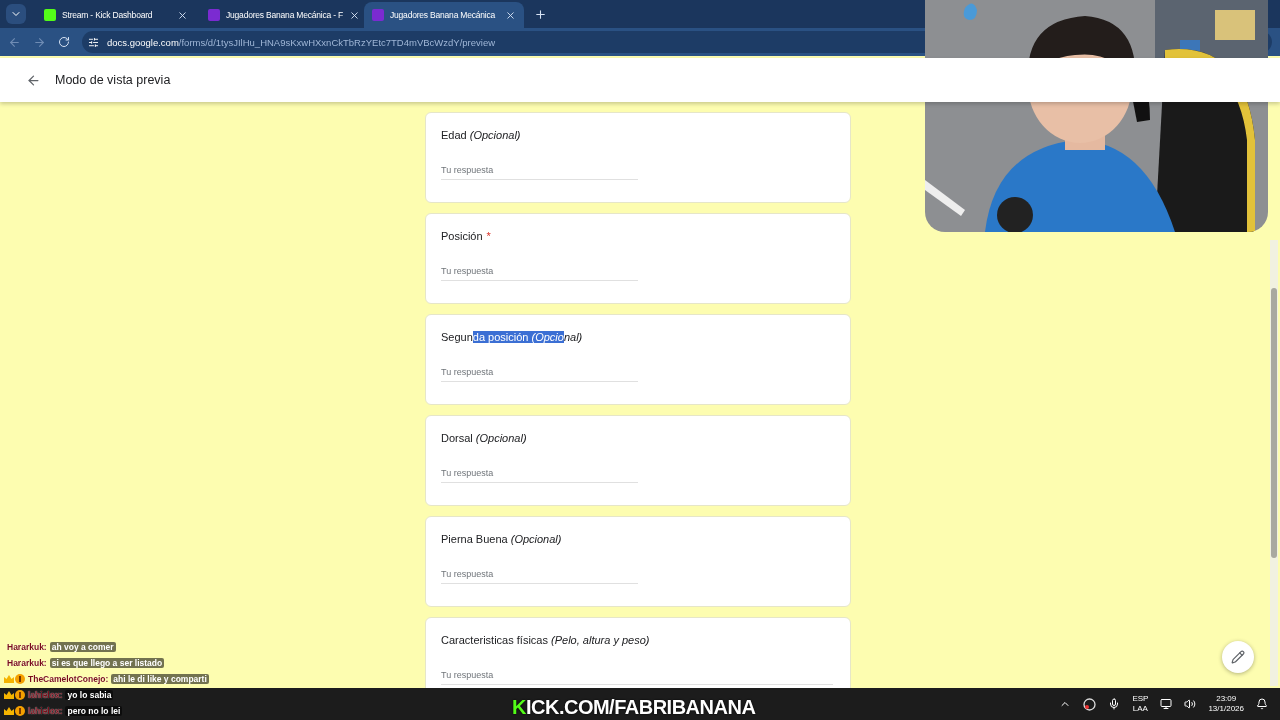 This screenshot has width=1280, height=720. What do you see at coordinates (82, 646) in the screenshot?
I see `chat-message: ah voy a comer` at bounding box center [82, 646].